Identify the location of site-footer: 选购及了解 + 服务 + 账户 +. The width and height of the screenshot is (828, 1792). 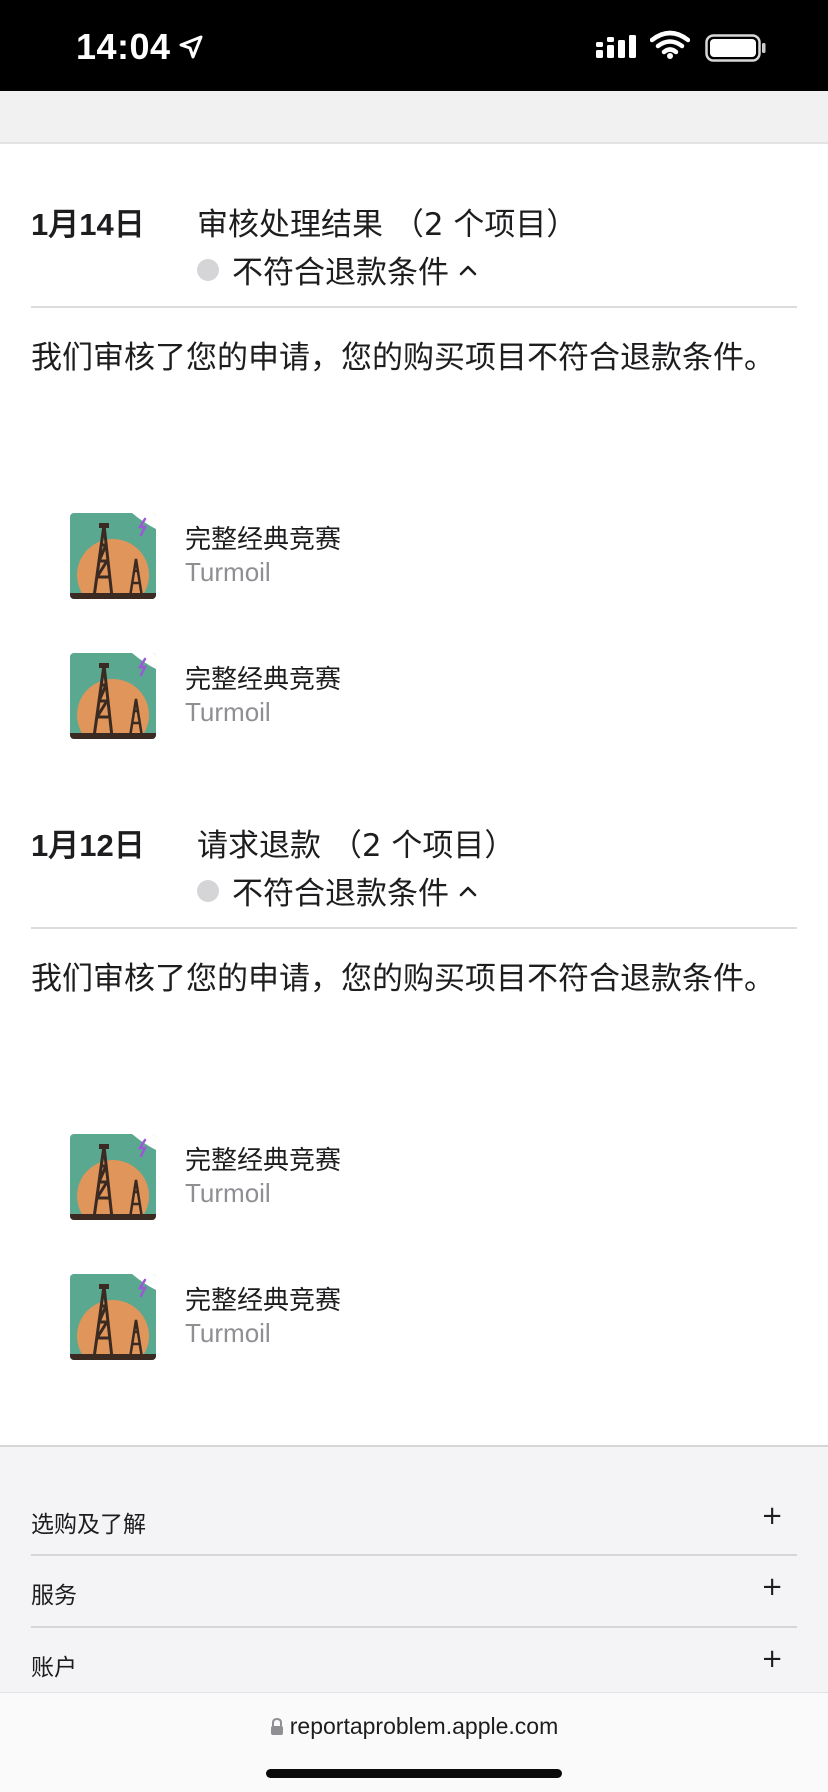
(414, 1568).